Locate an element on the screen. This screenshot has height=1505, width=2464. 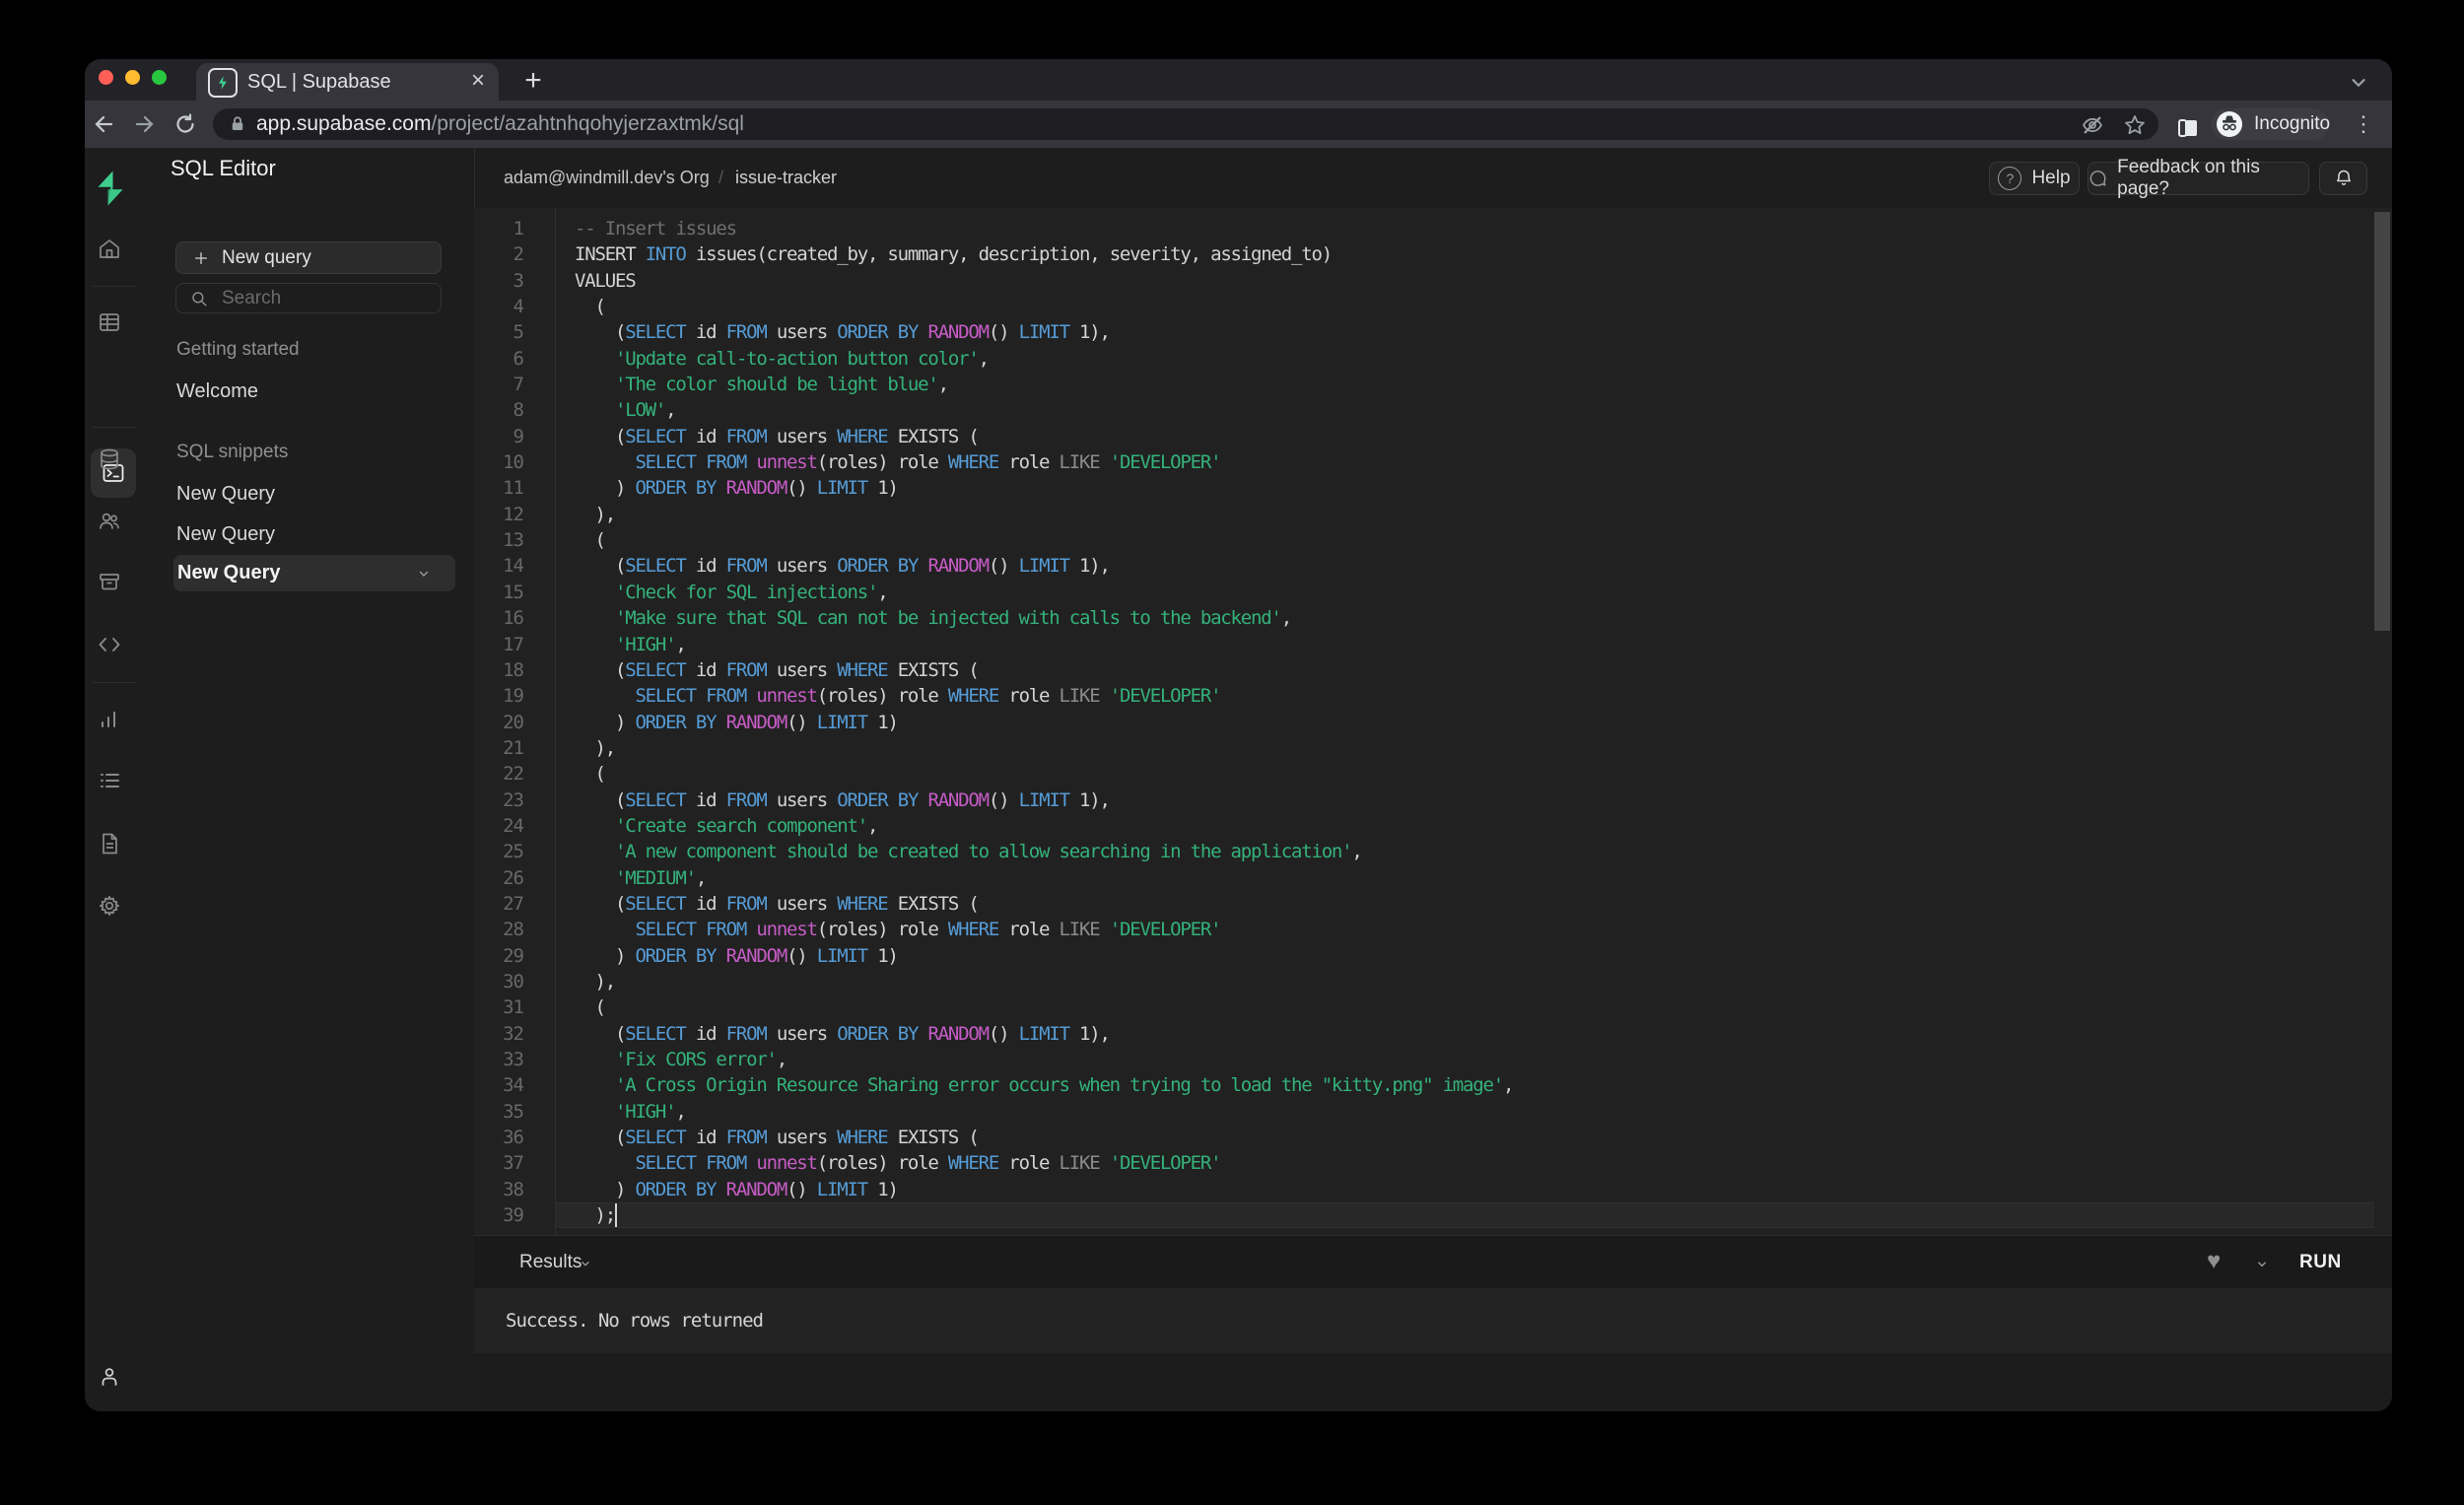
text-cursor is located at coordinates (616, 1215).